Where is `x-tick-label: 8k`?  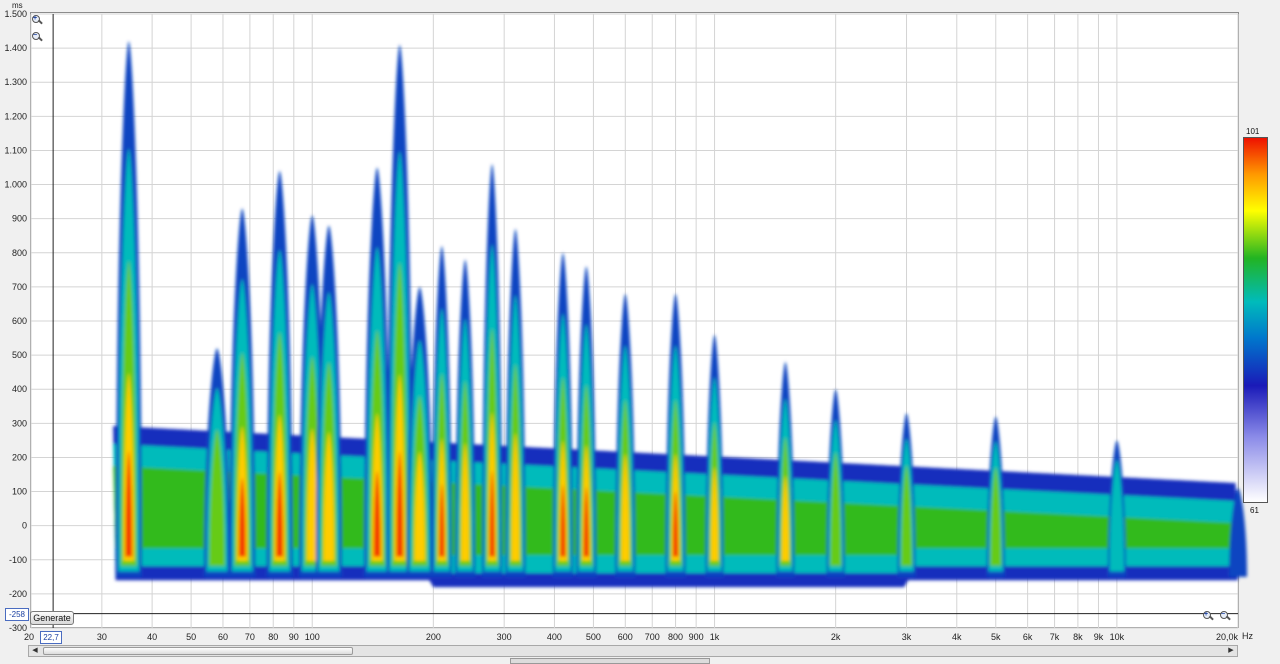 x-tick-label: 8k is located at coordinates (1078, 637).